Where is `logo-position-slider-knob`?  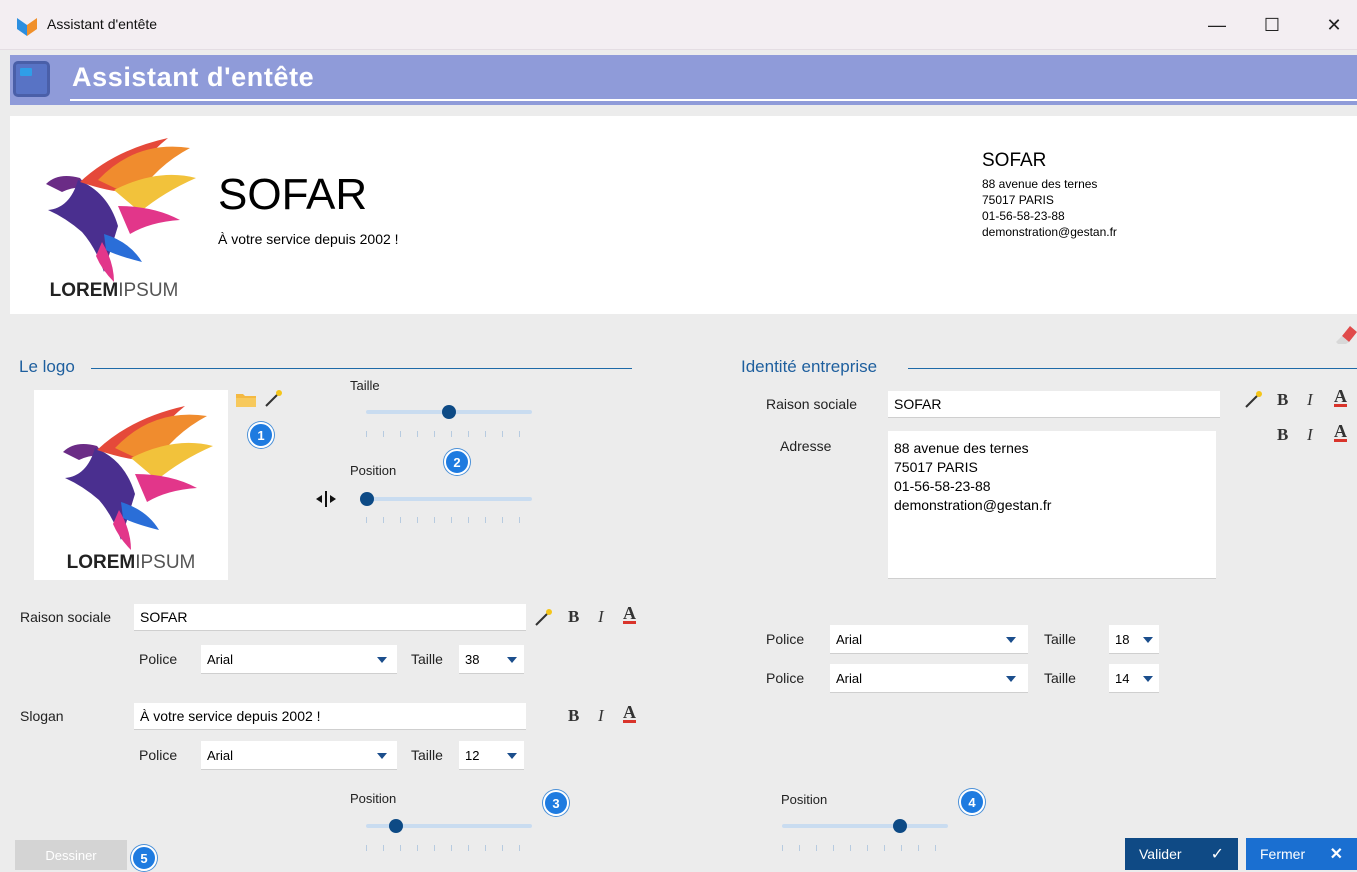 logo-position-slider-knob is located at coordinates (367, 499).